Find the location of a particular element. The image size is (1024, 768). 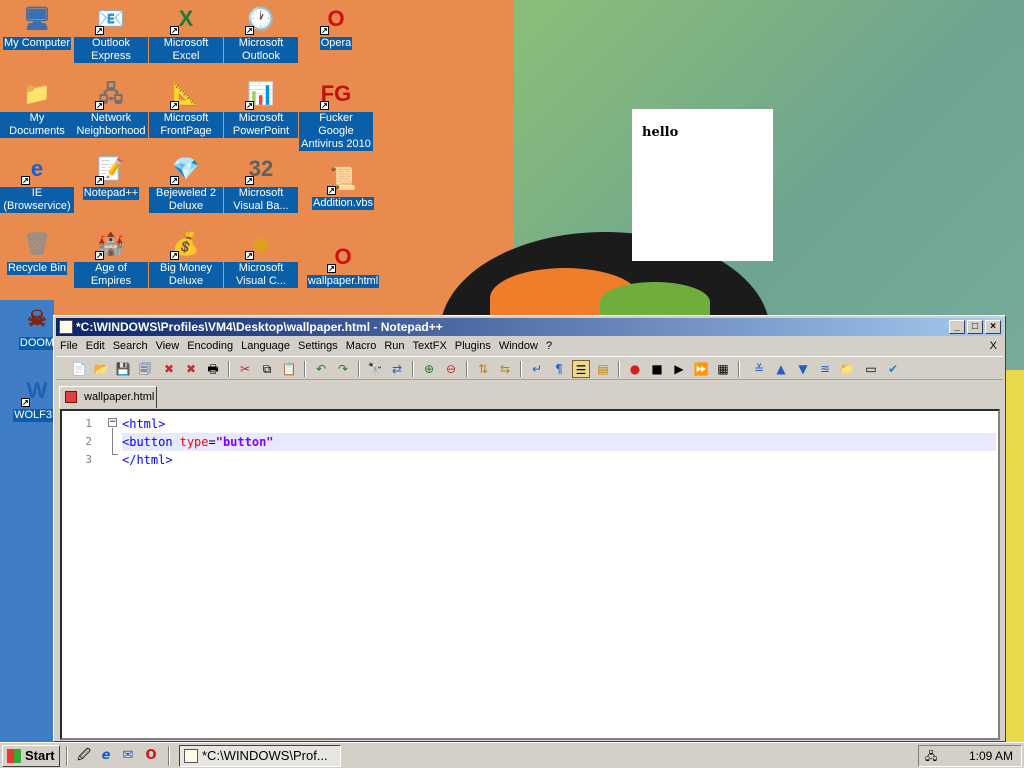

opera-icon: O is located at coordinates (151, 756).